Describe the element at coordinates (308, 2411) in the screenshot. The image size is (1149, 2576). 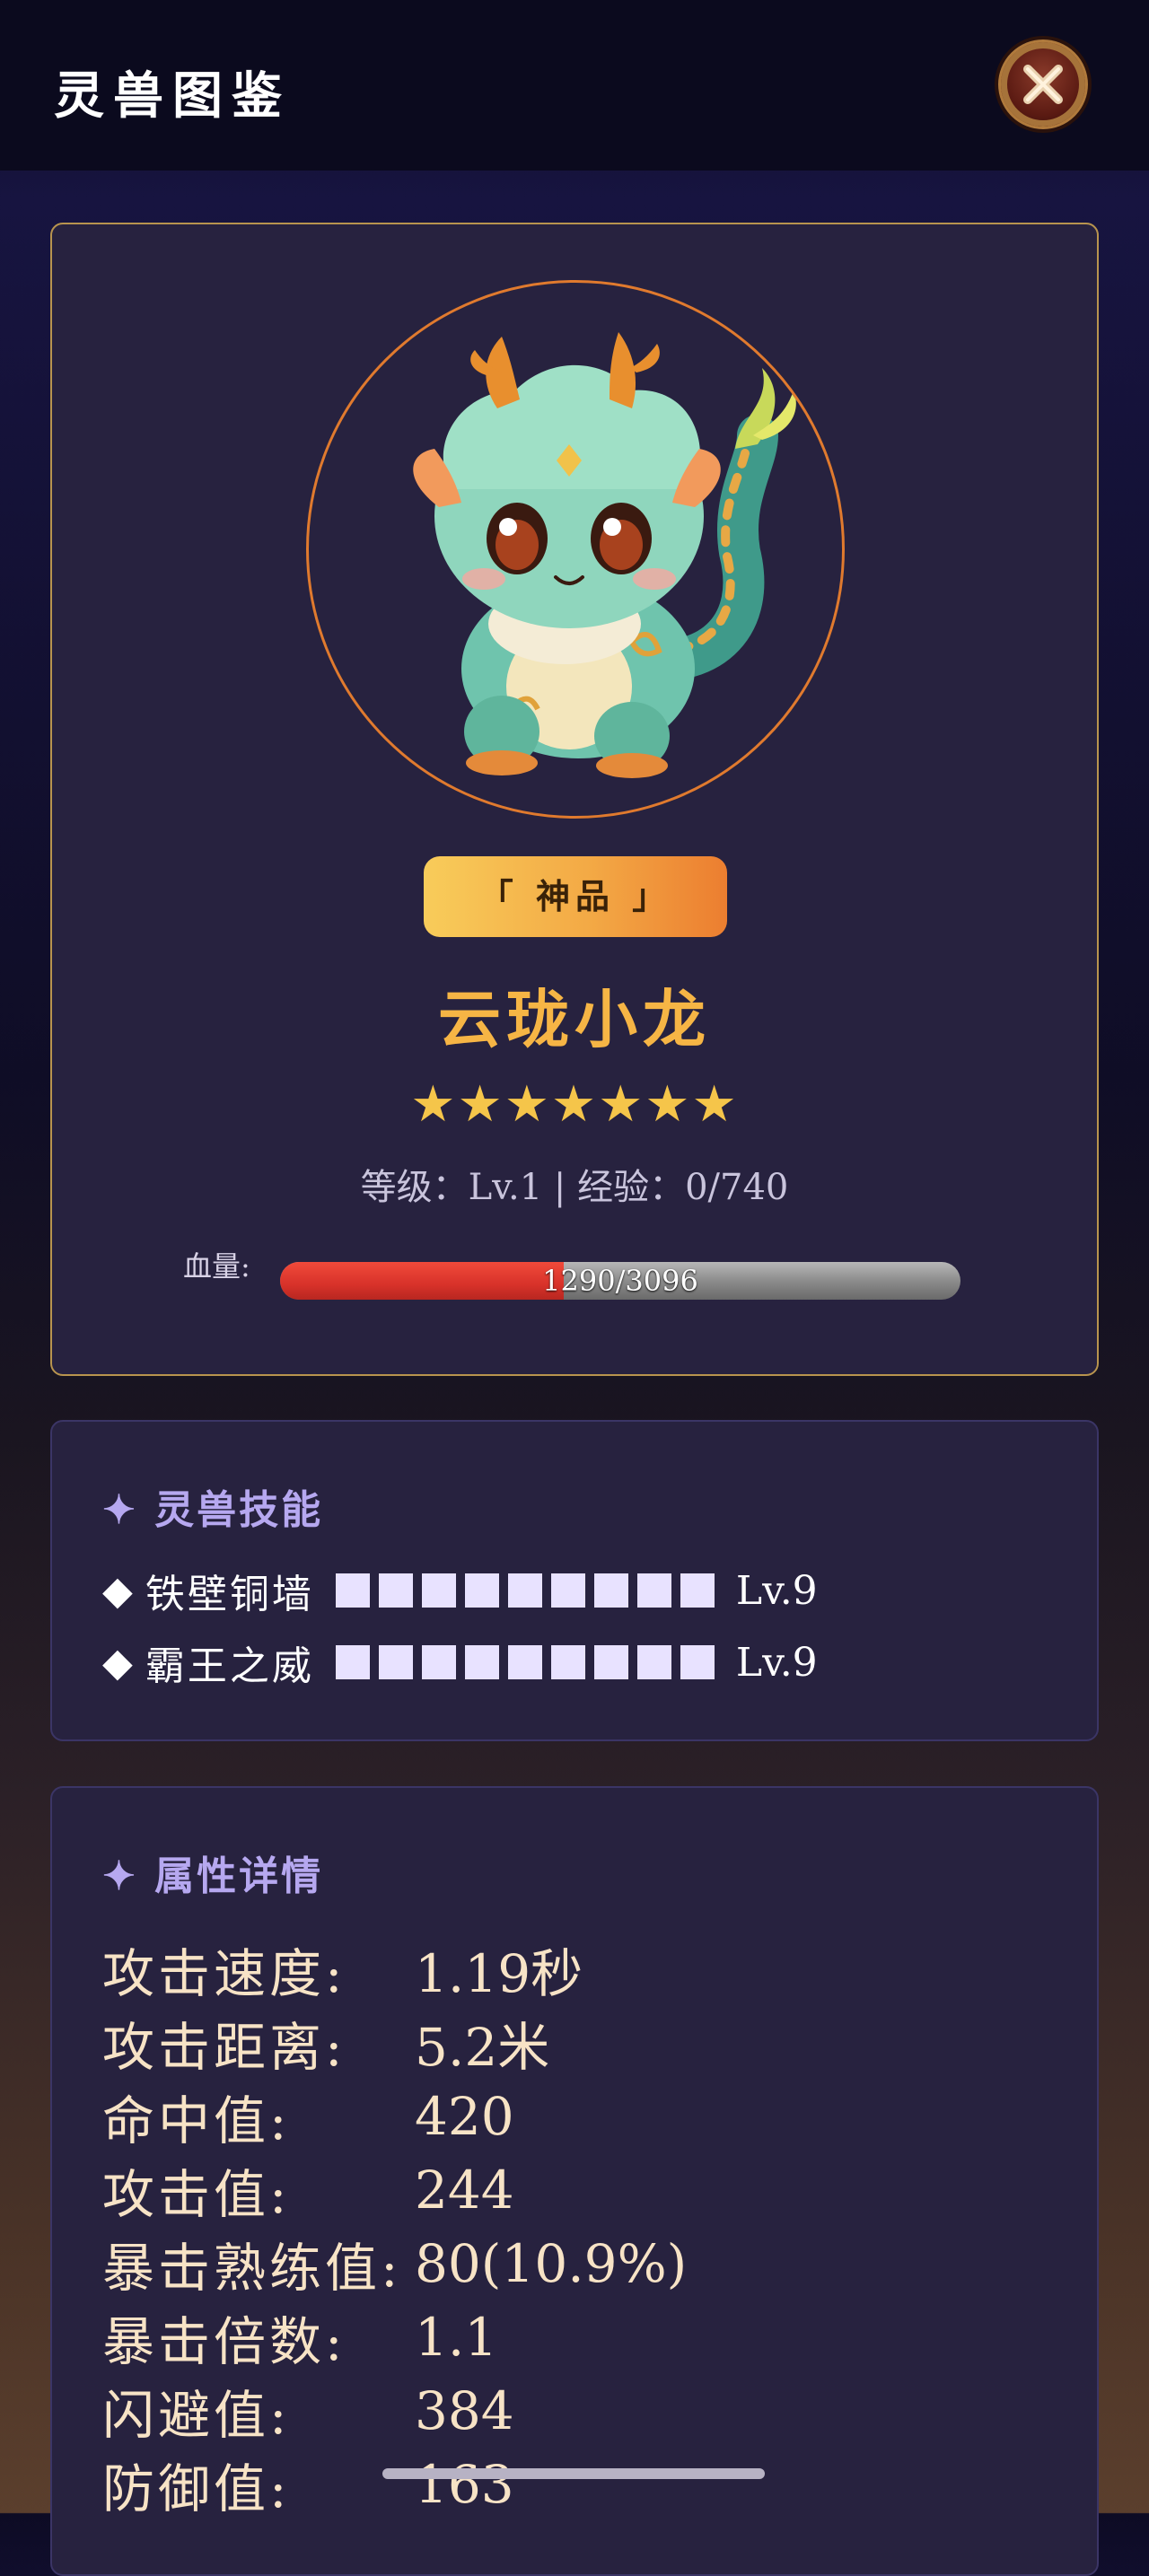
I see `attribute-row: 闪避值: 384` at that location.